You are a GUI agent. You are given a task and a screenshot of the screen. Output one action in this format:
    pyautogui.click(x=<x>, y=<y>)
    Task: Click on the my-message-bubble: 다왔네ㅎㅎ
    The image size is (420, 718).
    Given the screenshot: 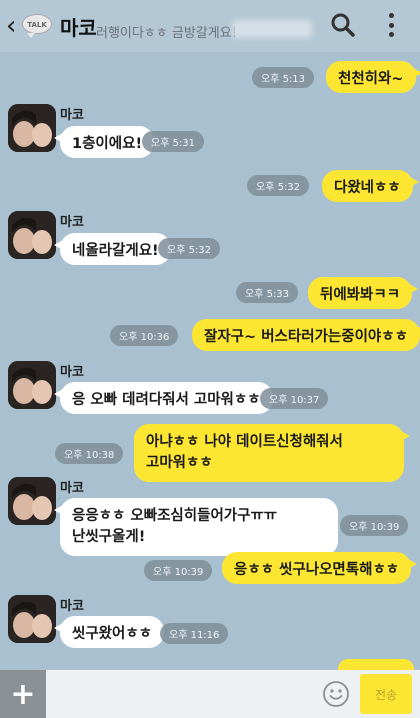 What is the action you would take?
    pyautogui.click(x=370, y=186)
    